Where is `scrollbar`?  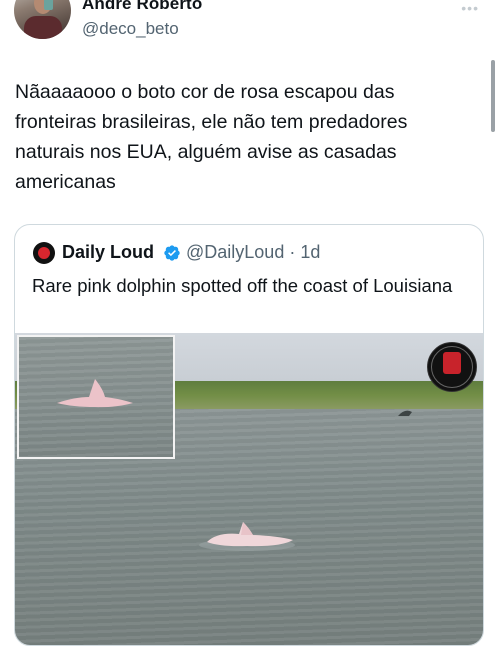 scrollbar is located at coordinates (493, 96).